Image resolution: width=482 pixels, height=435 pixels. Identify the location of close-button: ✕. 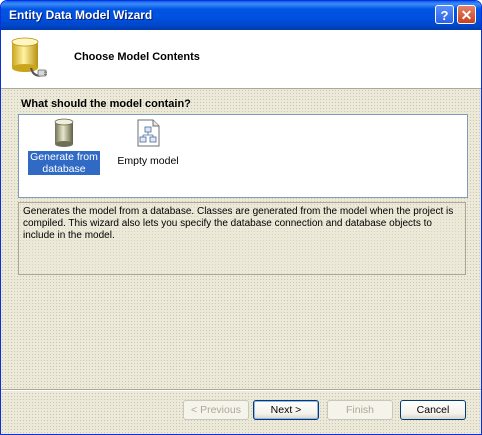
(466, 14).